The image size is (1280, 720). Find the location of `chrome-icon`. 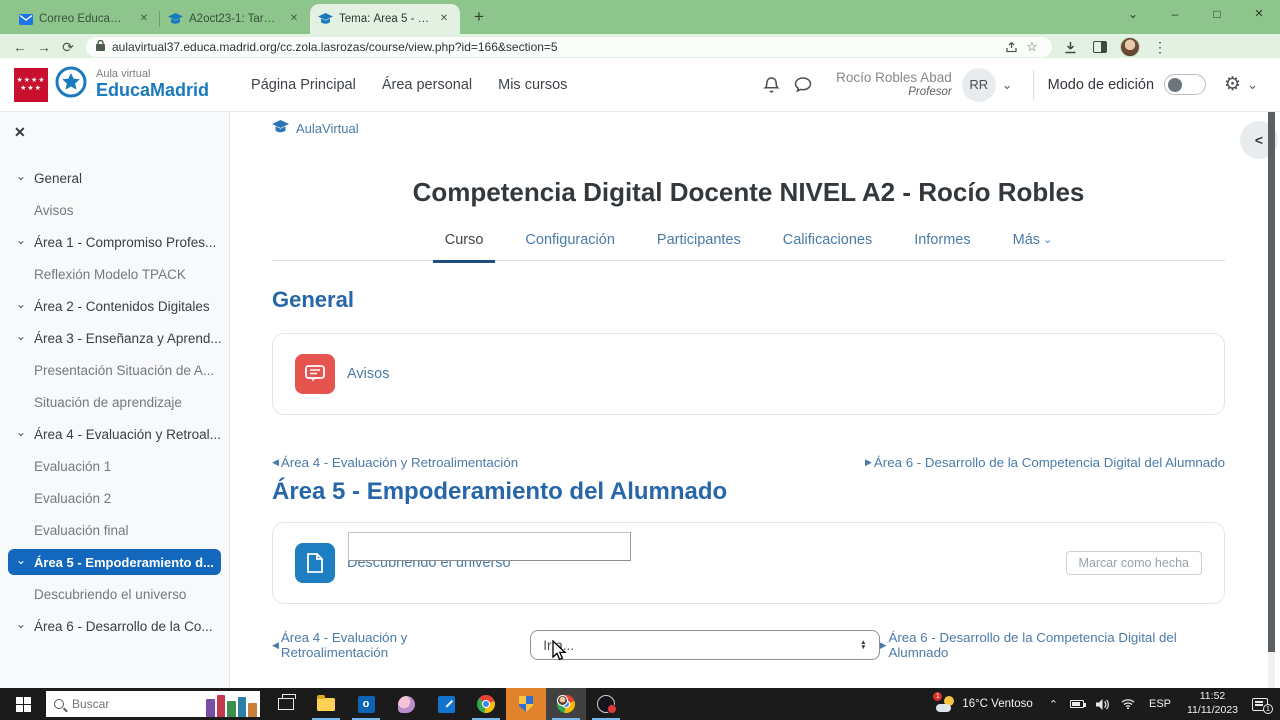

chrome-icon is located at coordinates (486, 704).